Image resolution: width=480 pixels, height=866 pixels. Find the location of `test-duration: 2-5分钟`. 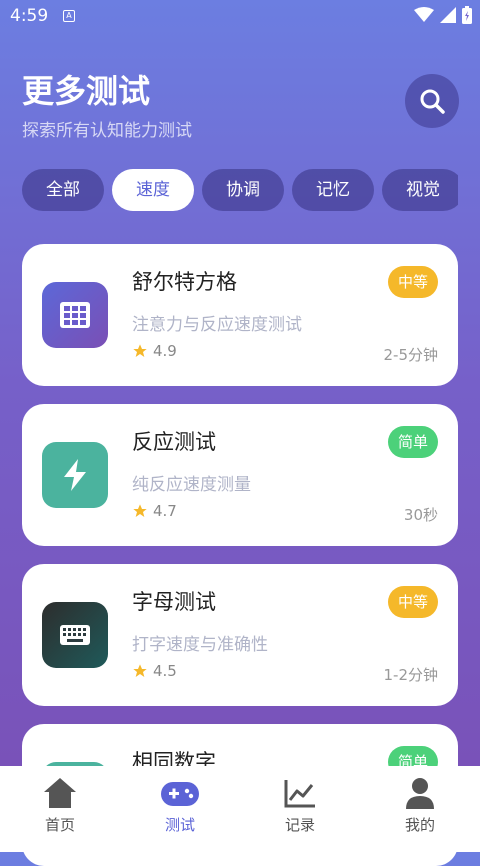

test-duration: 2-5分钟 is located at coordinates (411, 355).